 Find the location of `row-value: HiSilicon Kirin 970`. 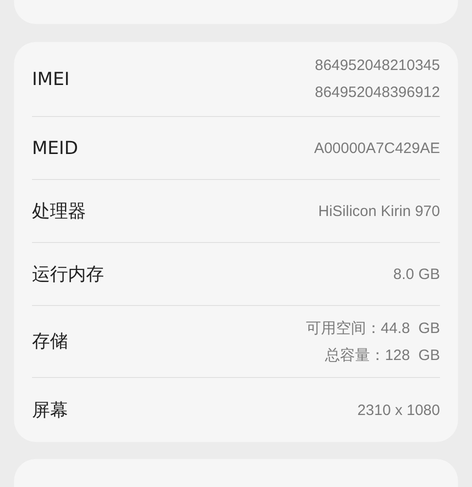

row-value: HiSilicon Kirin 970 is located at coordinates (379, 212).